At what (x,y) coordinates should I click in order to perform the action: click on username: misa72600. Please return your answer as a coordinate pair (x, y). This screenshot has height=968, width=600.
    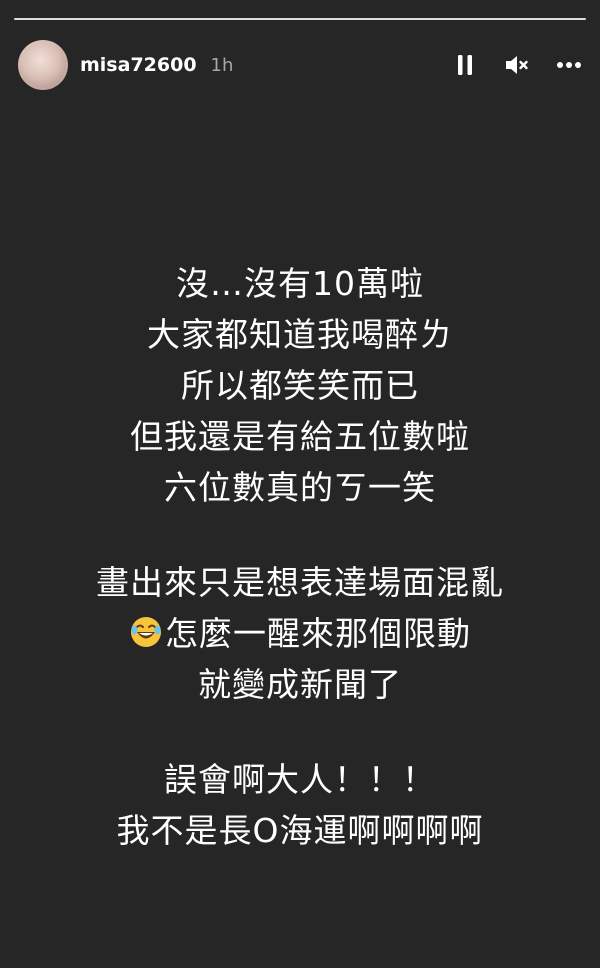
    Looking at the image, I should click on (138, 65).